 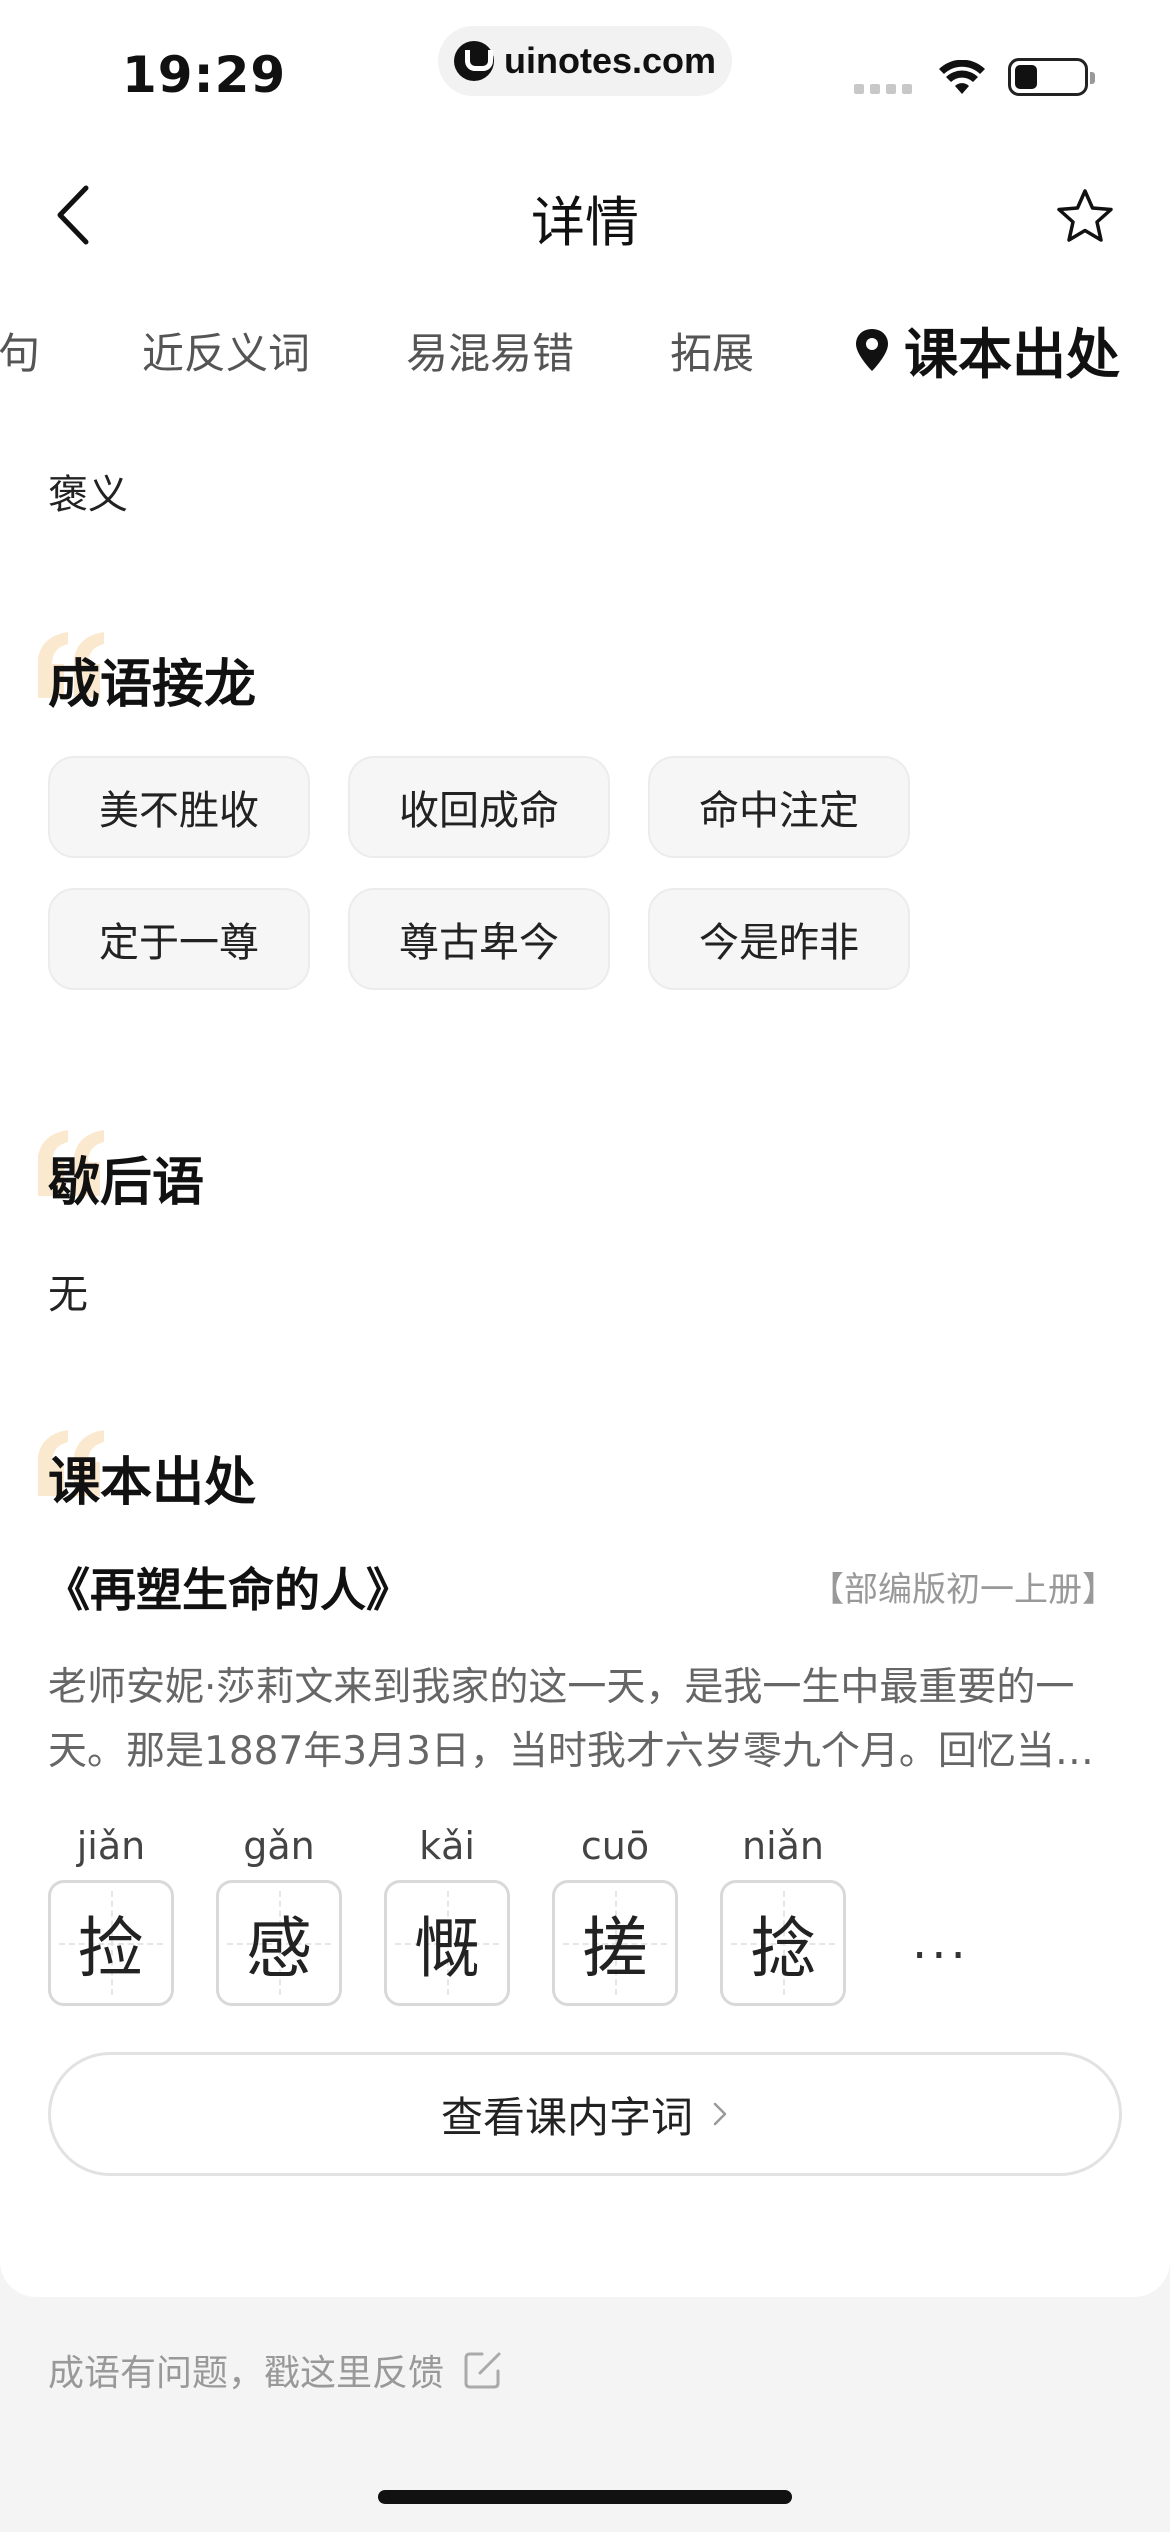 What do you see at coordinates (1012, 354) in the screenshot?
I see `tab-textbook-source-label: 课本出处` at bounding box center [1012, 354].